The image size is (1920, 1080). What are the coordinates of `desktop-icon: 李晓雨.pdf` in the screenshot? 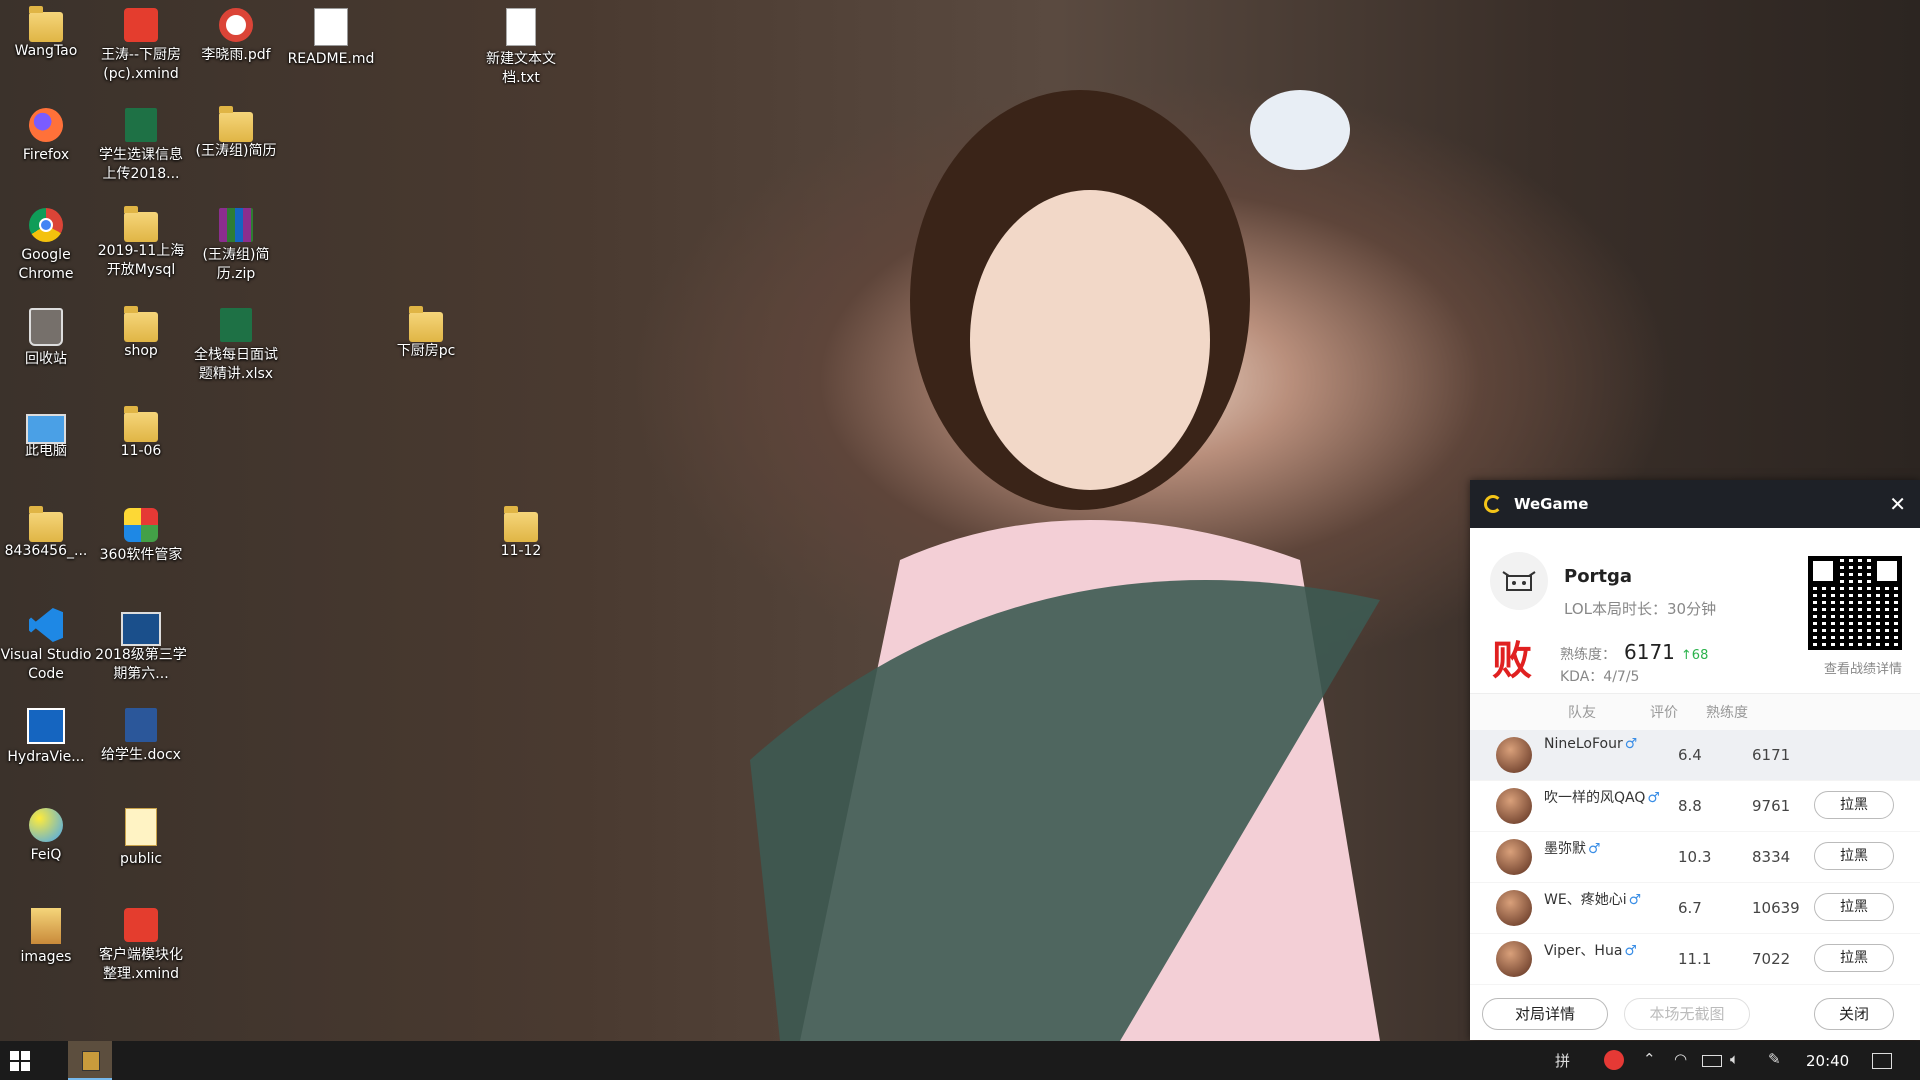 It's located at (236, 33).